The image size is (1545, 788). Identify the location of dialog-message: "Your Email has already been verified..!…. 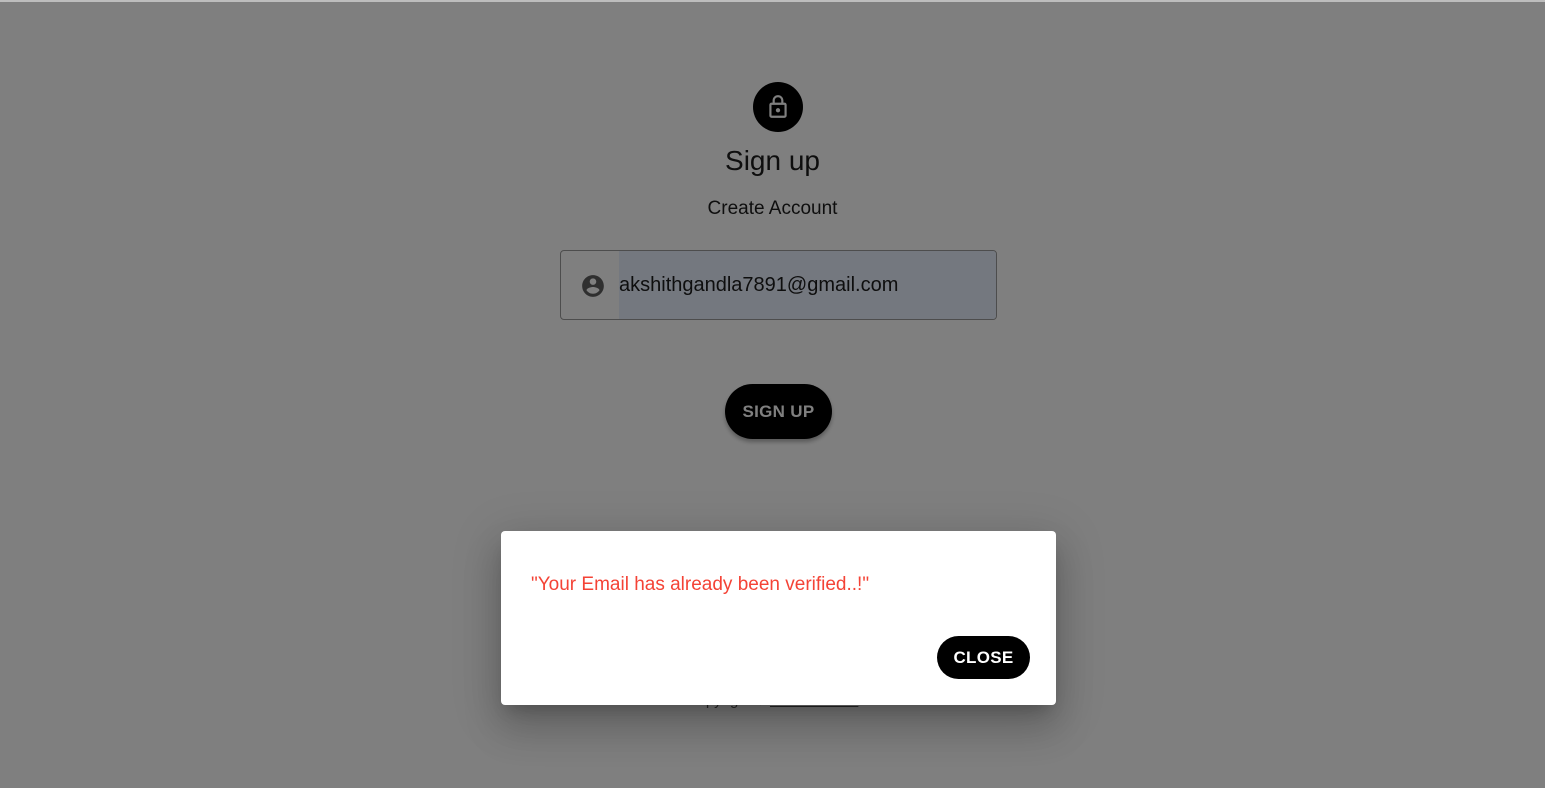
(700, 584).